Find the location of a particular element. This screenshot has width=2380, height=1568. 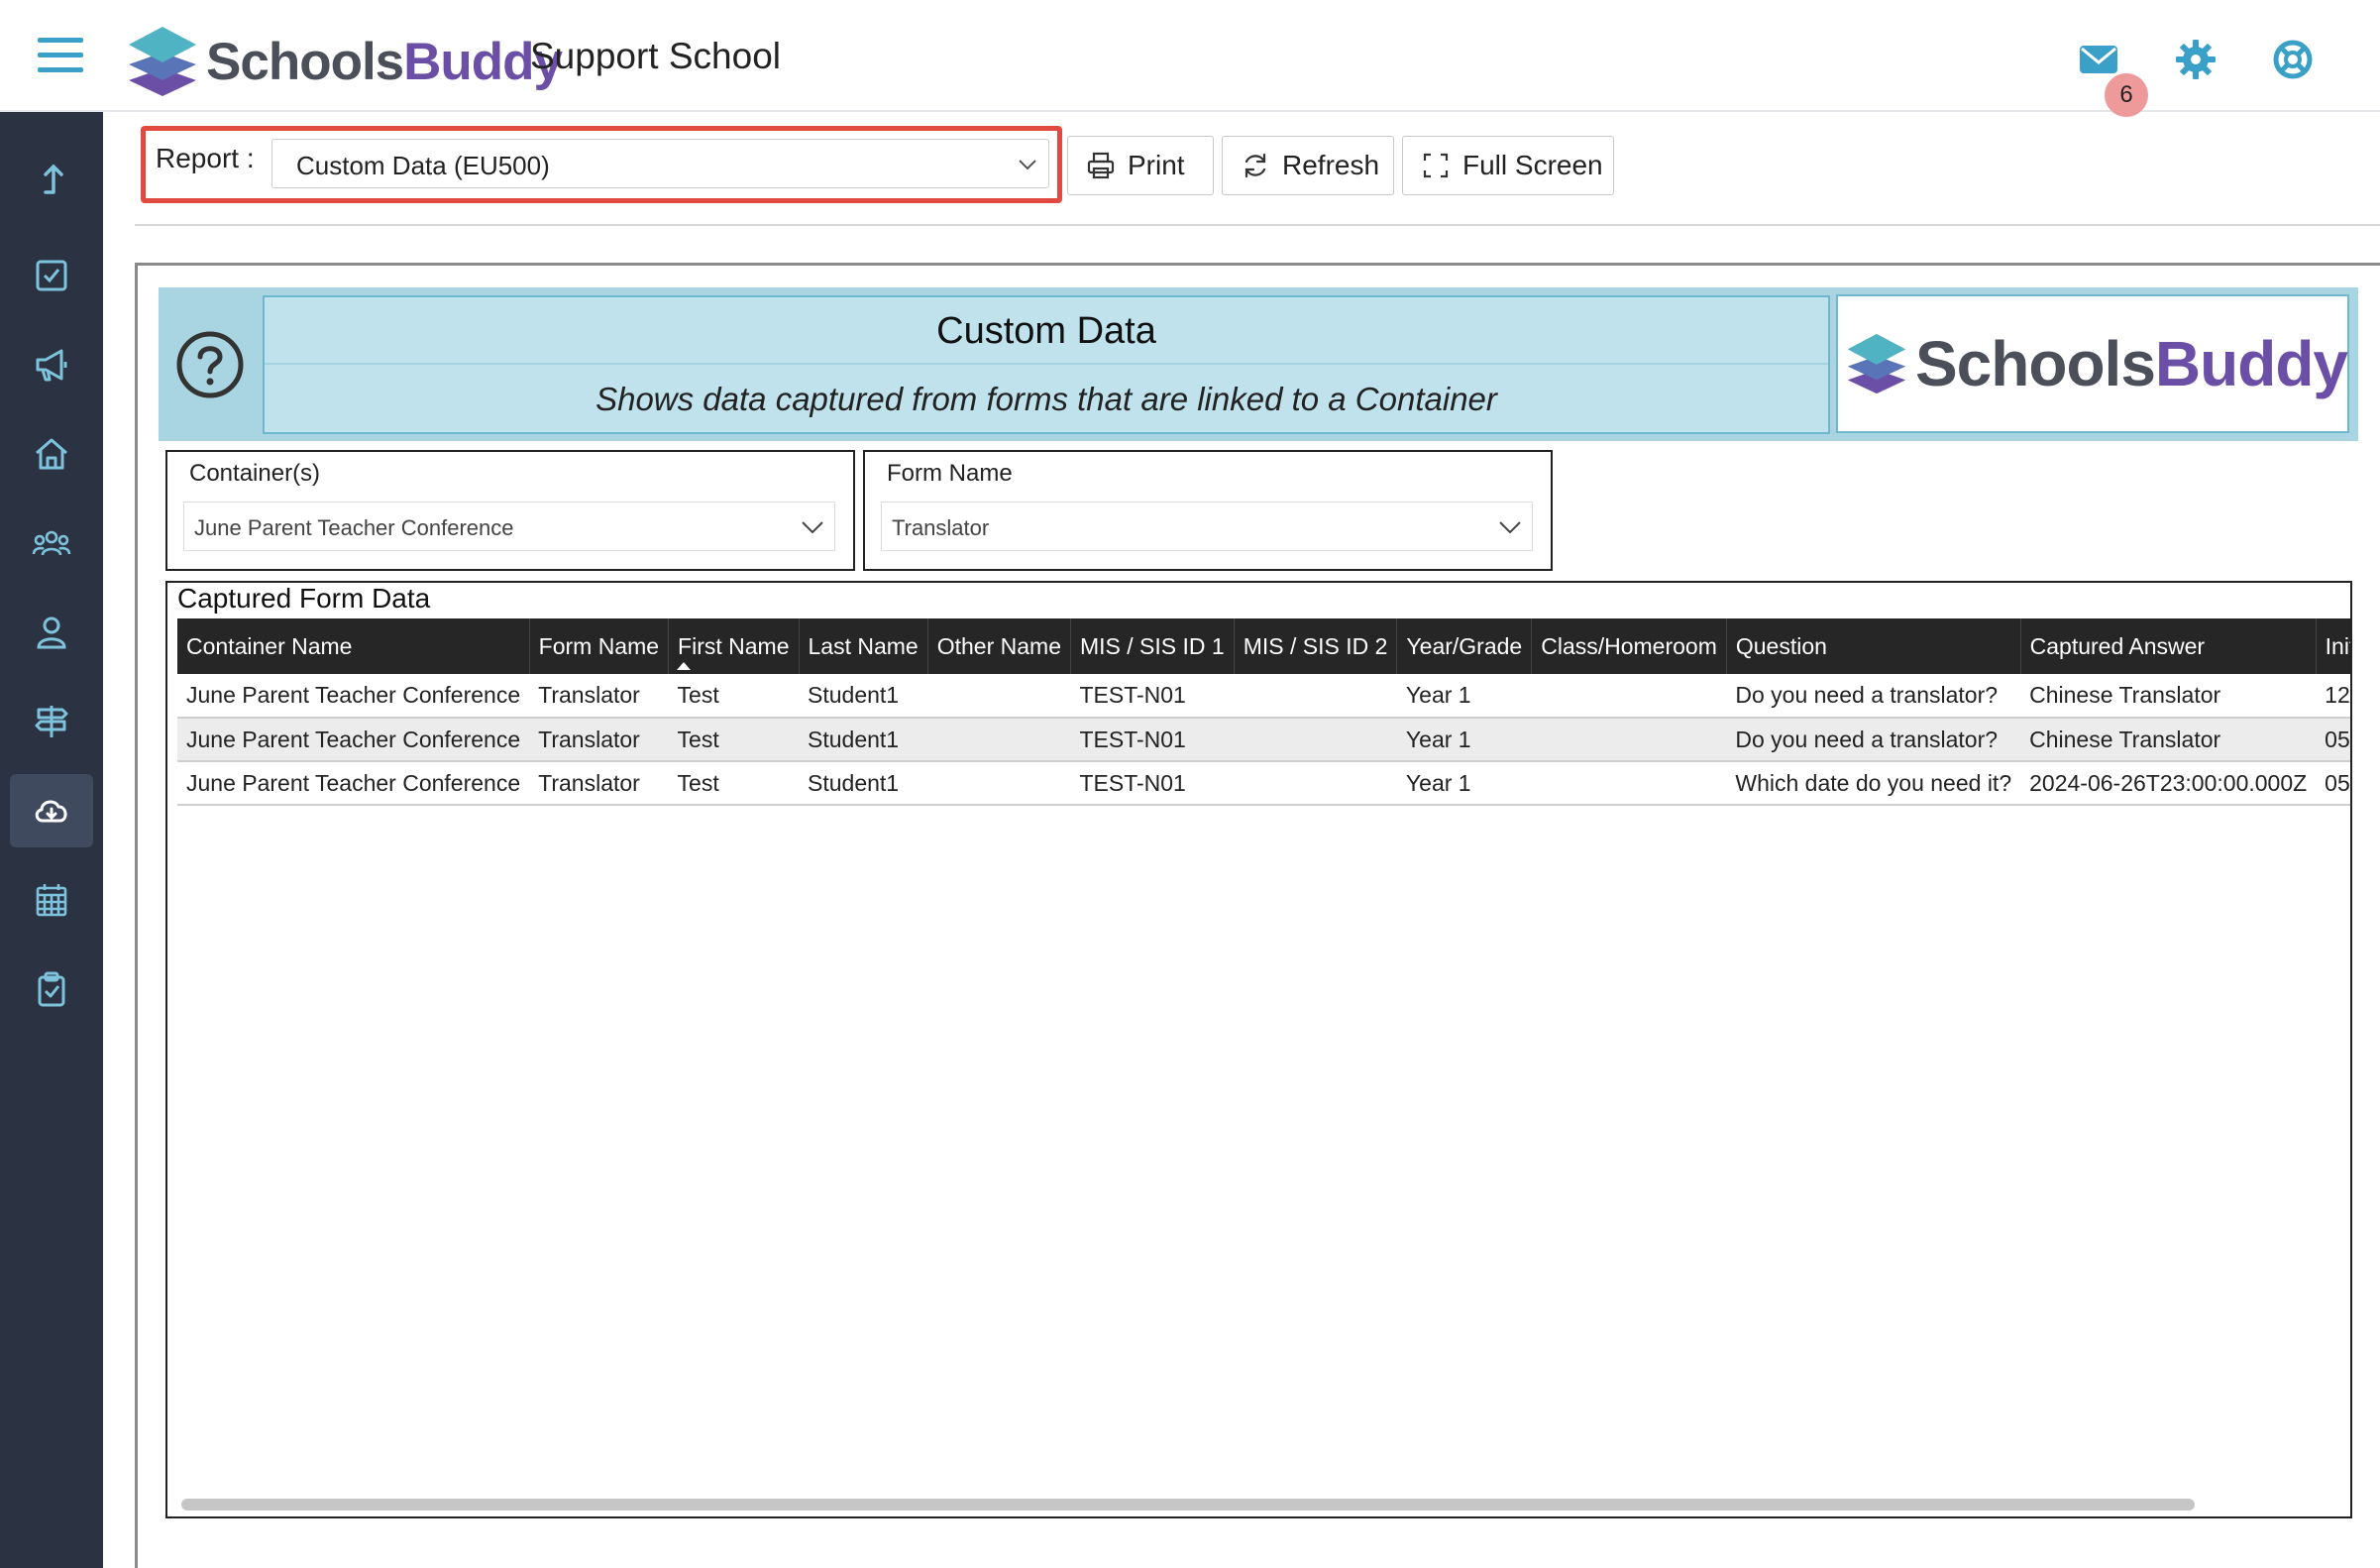

column-header: Form Name is located at coordinates (599, 646).